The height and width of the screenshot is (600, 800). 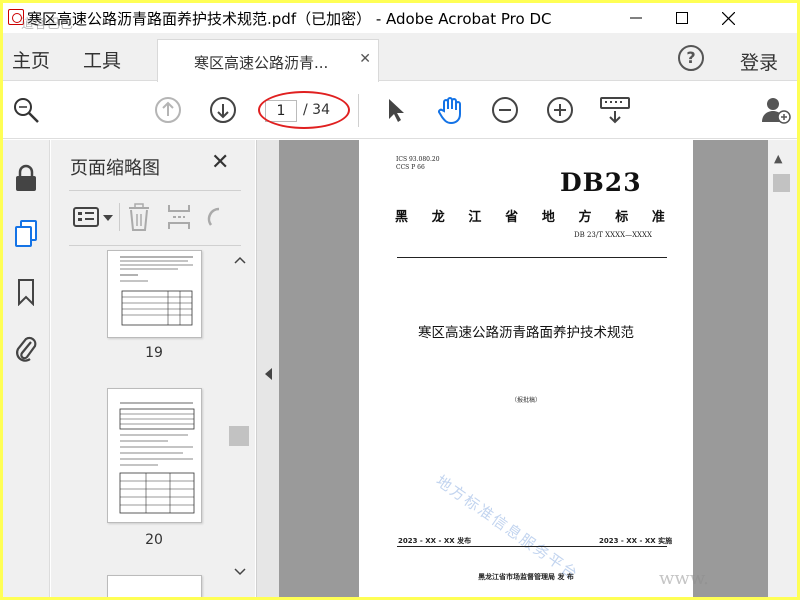 I want to click on delete-page-icon, so click(x=139, y=217).